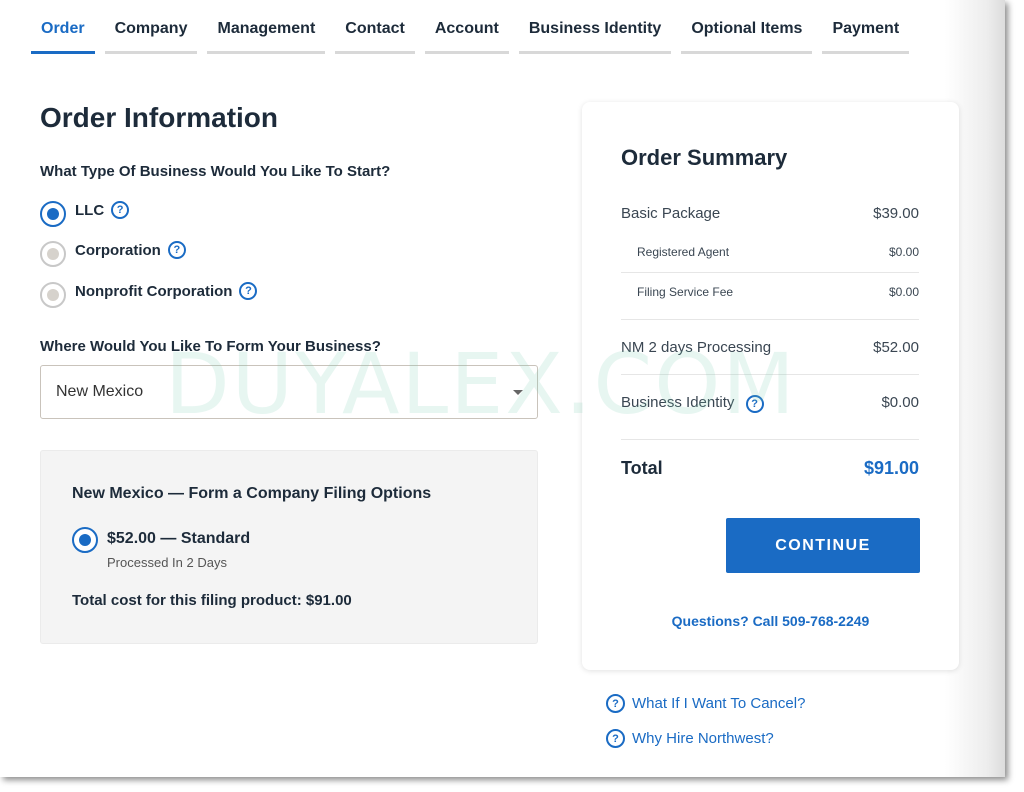  Describe the element at coordinates (823, 545) in the screenshot. I see `continue-button: CONTINUE` at that location.